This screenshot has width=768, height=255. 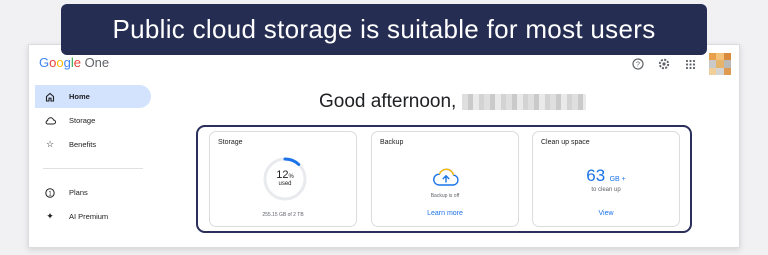 I want to click on sidebar-item-ai-premium: ✦ AI Premium, so click(x=93, y=216).